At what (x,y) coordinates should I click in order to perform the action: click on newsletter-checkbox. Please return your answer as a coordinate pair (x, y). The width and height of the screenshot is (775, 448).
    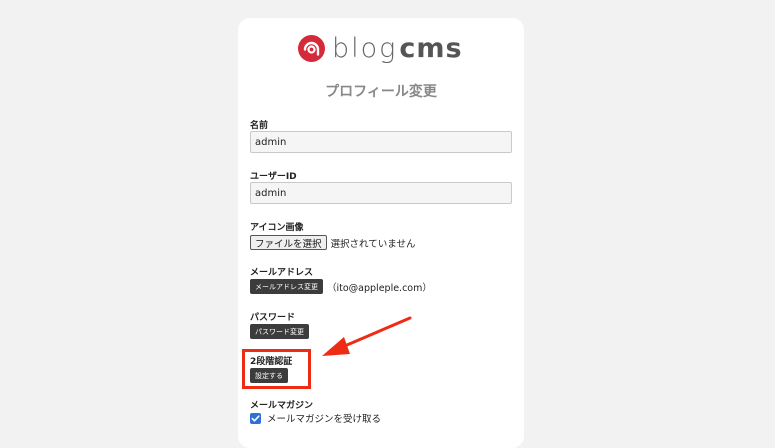
    Looking at the image, I should click on (255, 418).